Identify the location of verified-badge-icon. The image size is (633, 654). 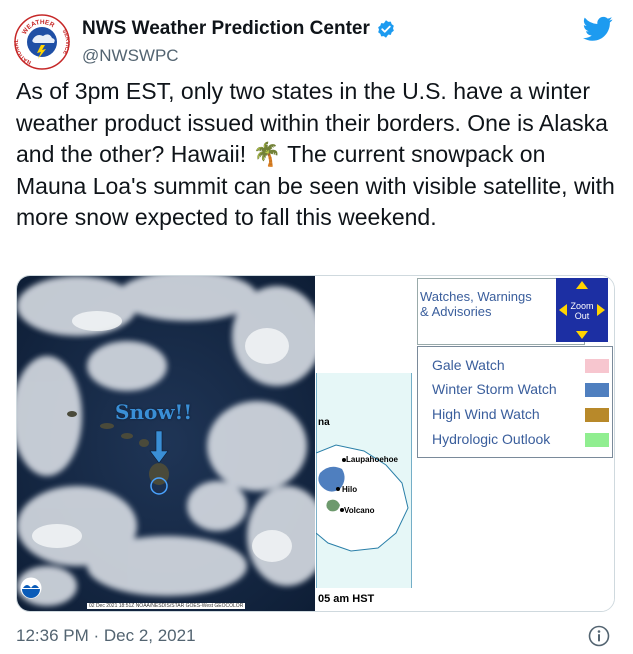
(386, 29).